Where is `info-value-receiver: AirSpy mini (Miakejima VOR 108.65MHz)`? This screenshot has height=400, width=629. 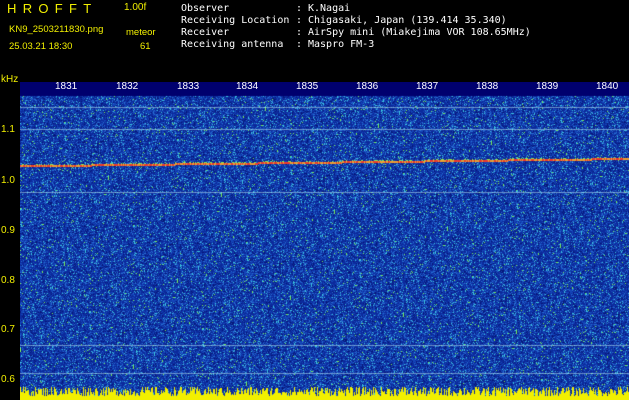
info-value-receiver: AirSpy mini (Miakejima VOR 108.65MHz) is located at coordinates (419, 32).